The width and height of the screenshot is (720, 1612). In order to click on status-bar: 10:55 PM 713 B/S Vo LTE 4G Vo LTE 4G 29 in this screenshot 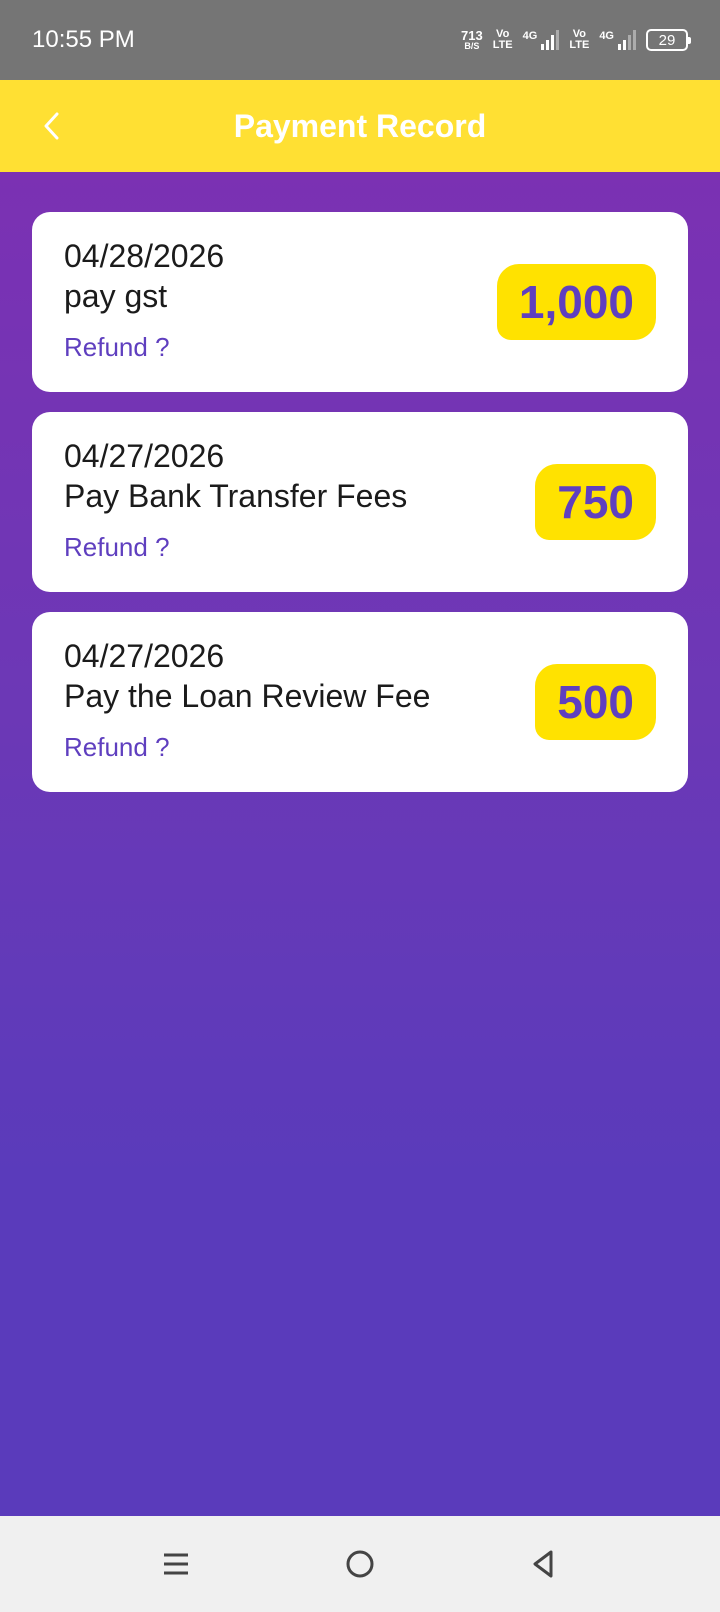, I will do `click(360, 40)`.